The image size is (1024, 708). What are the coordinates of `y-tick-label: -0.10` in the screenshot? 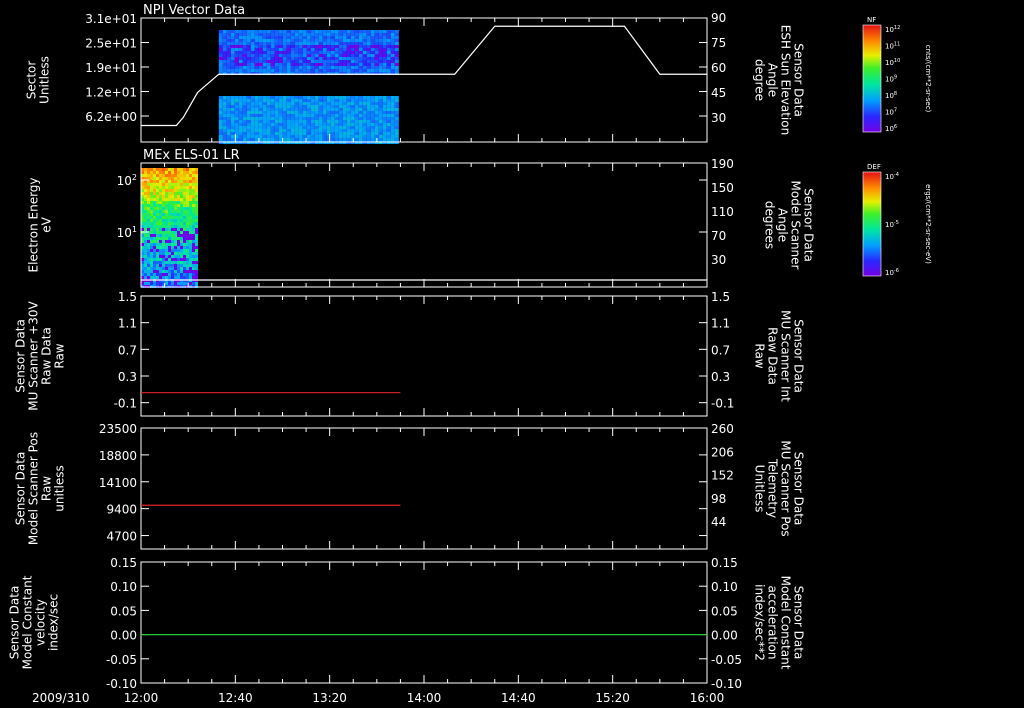 It's located at (121, 684).